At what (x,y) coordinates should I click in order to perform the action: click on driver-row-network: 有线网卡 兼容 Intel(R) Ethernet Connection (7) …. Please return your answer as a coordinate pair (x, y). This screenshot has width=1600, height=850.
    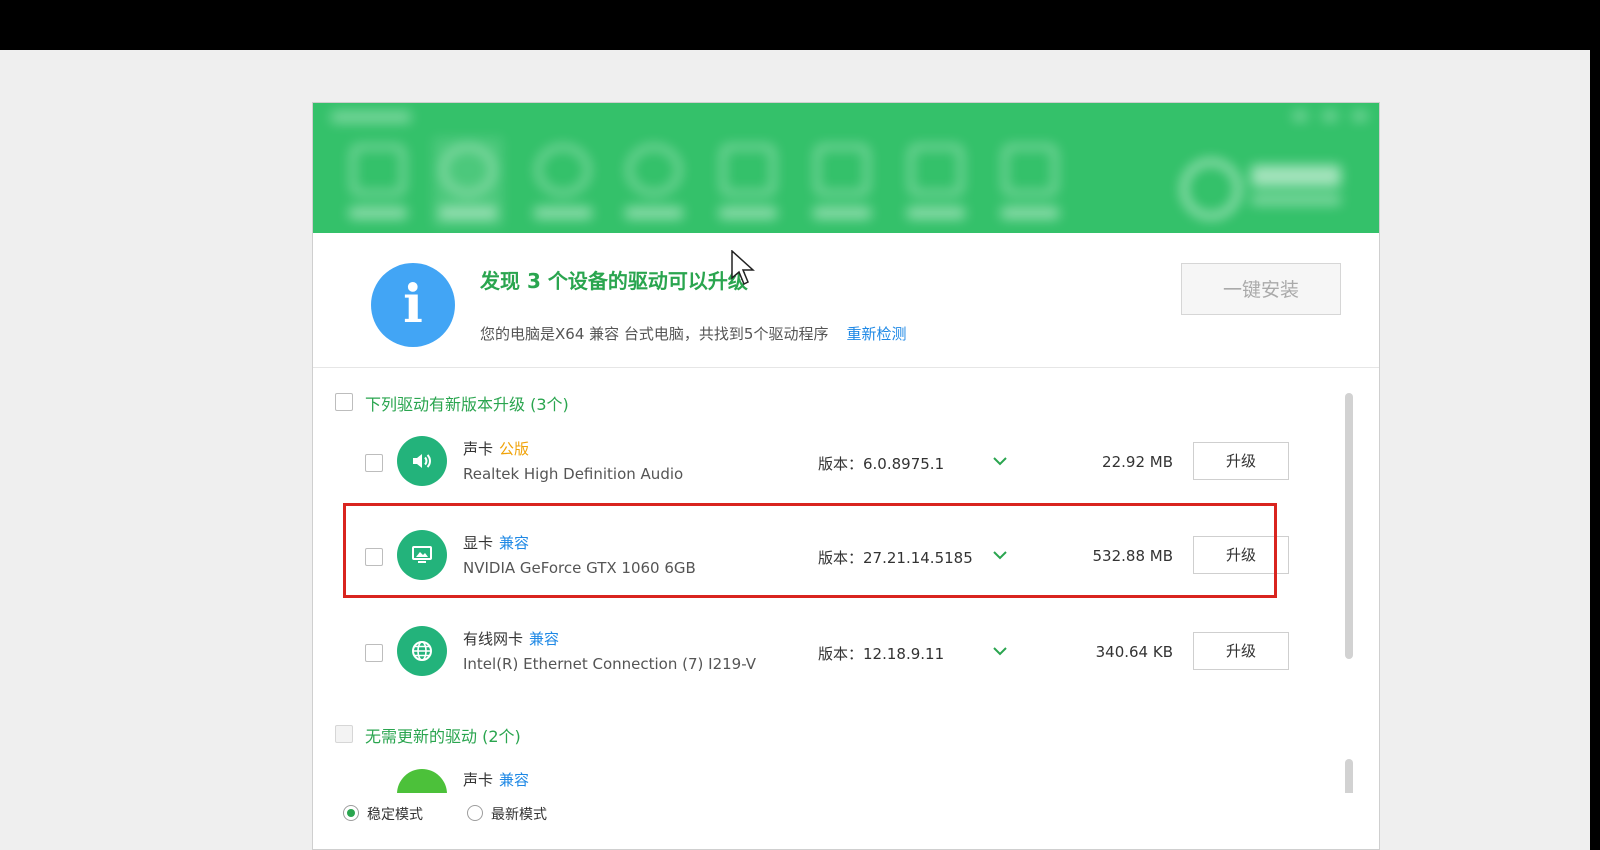
    Looking at the image, I should click on (813, 650).